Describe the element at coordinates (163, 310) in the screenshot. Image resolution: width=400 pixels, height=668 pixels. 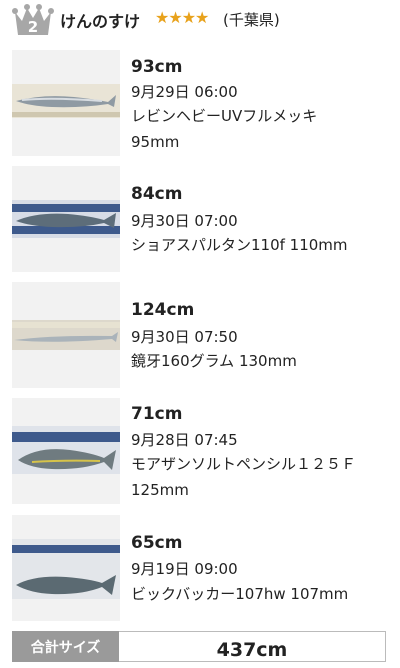
I see `catch-size: 124cm` at that location.